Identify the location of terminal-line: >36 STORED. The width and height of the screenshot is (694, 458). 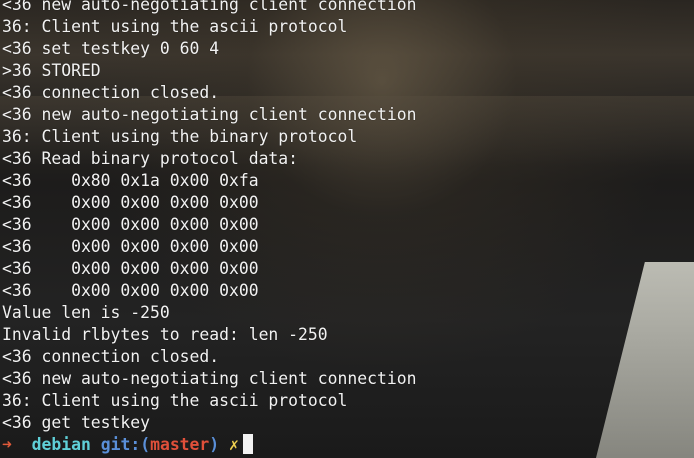
(51, 70).